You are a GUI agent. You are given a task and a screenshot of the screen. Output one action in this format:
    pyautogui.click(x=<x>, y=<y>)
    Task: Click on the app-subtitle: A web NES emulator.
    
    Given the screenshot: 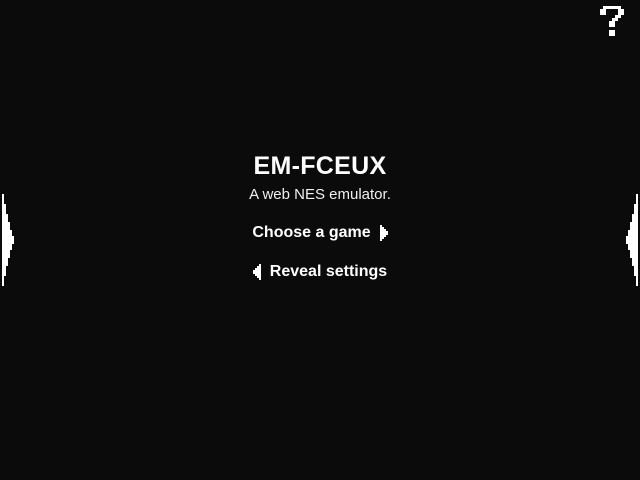 What is the action you would take?
    pyautogui.click(x=320, y=194)
    